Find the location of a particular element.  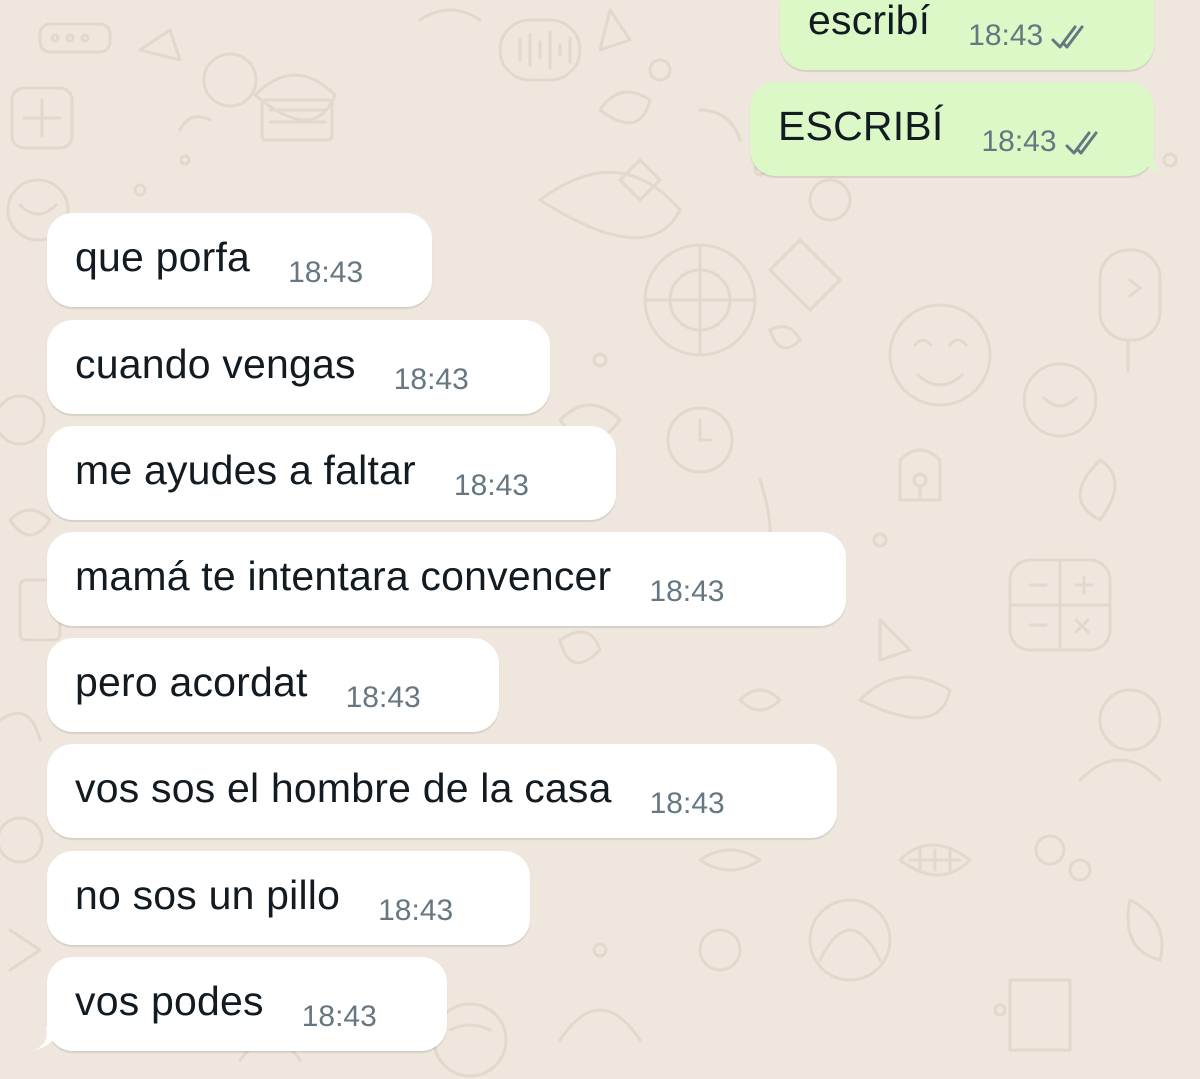

message-text: escribí is located at coordinates (869, 21).